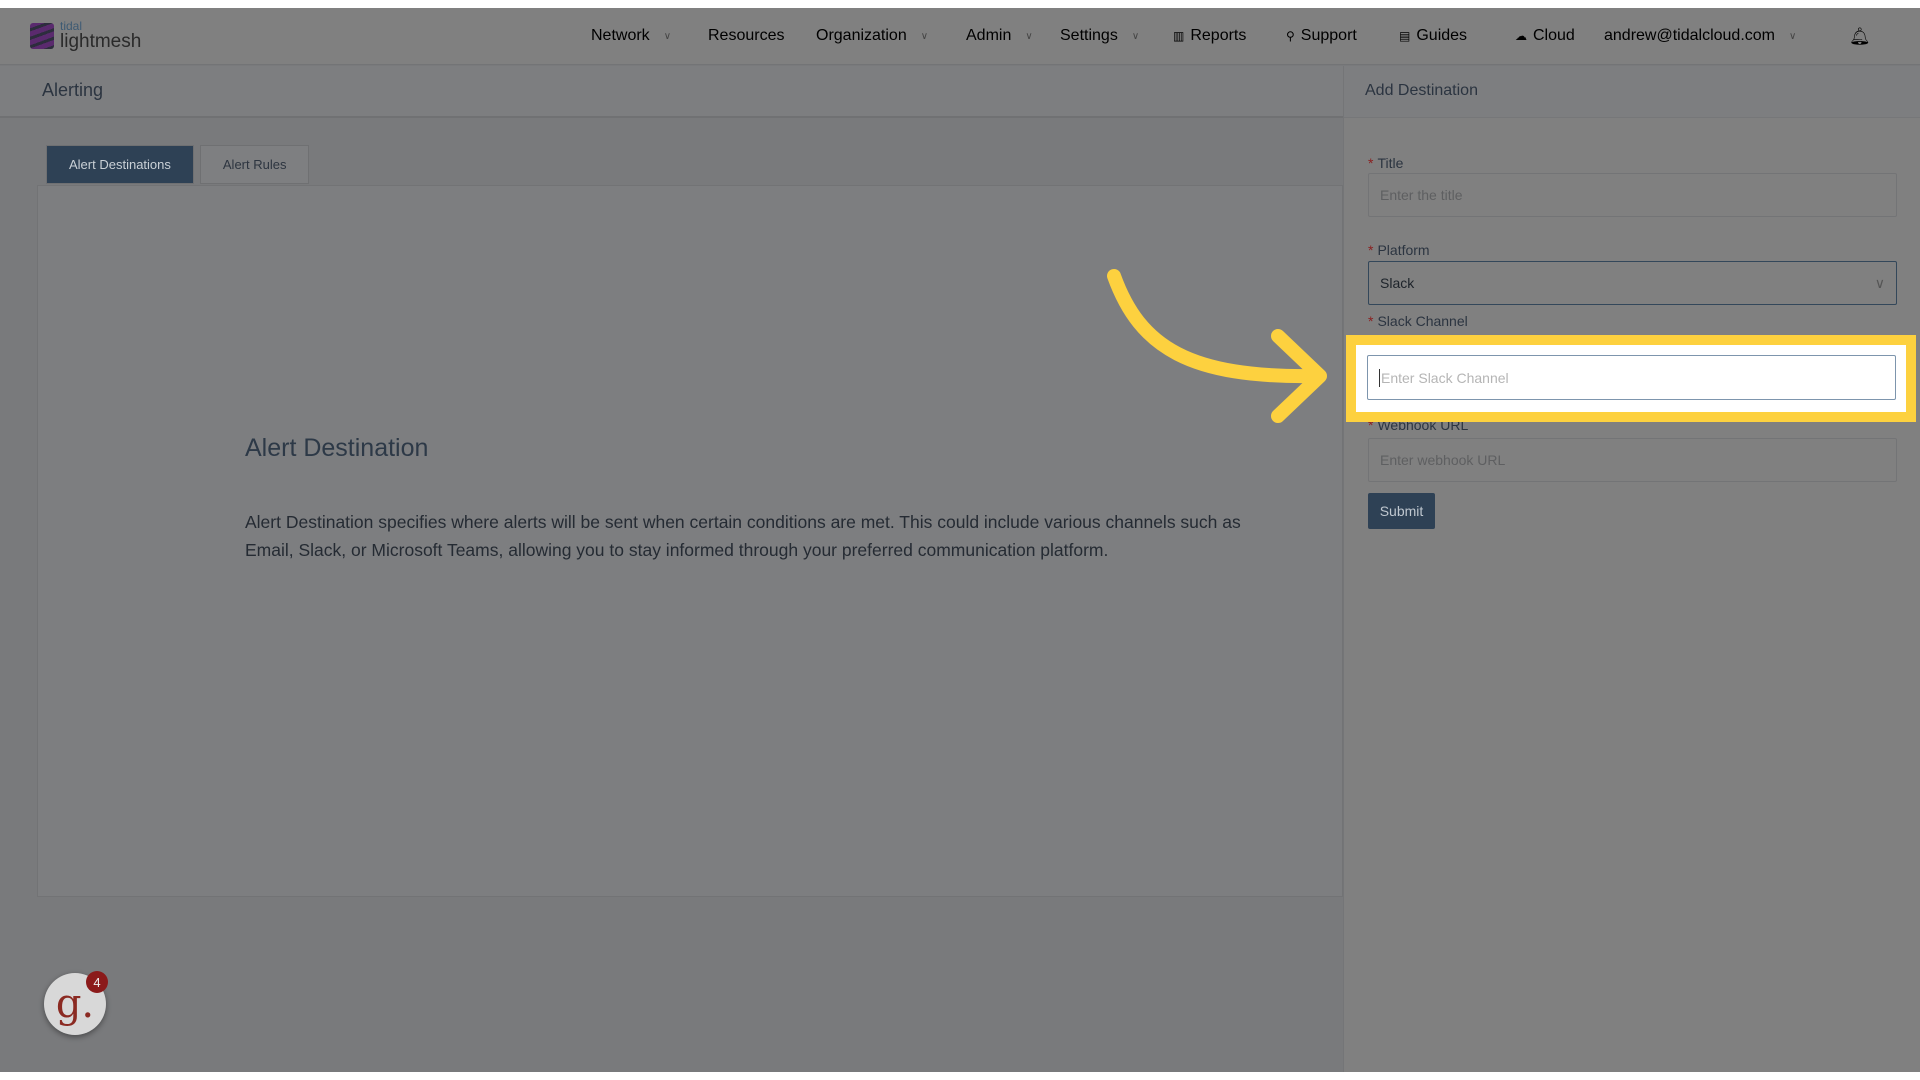  I want to click on highlight-box: Enter Slack Channel, so click(1631, 378).